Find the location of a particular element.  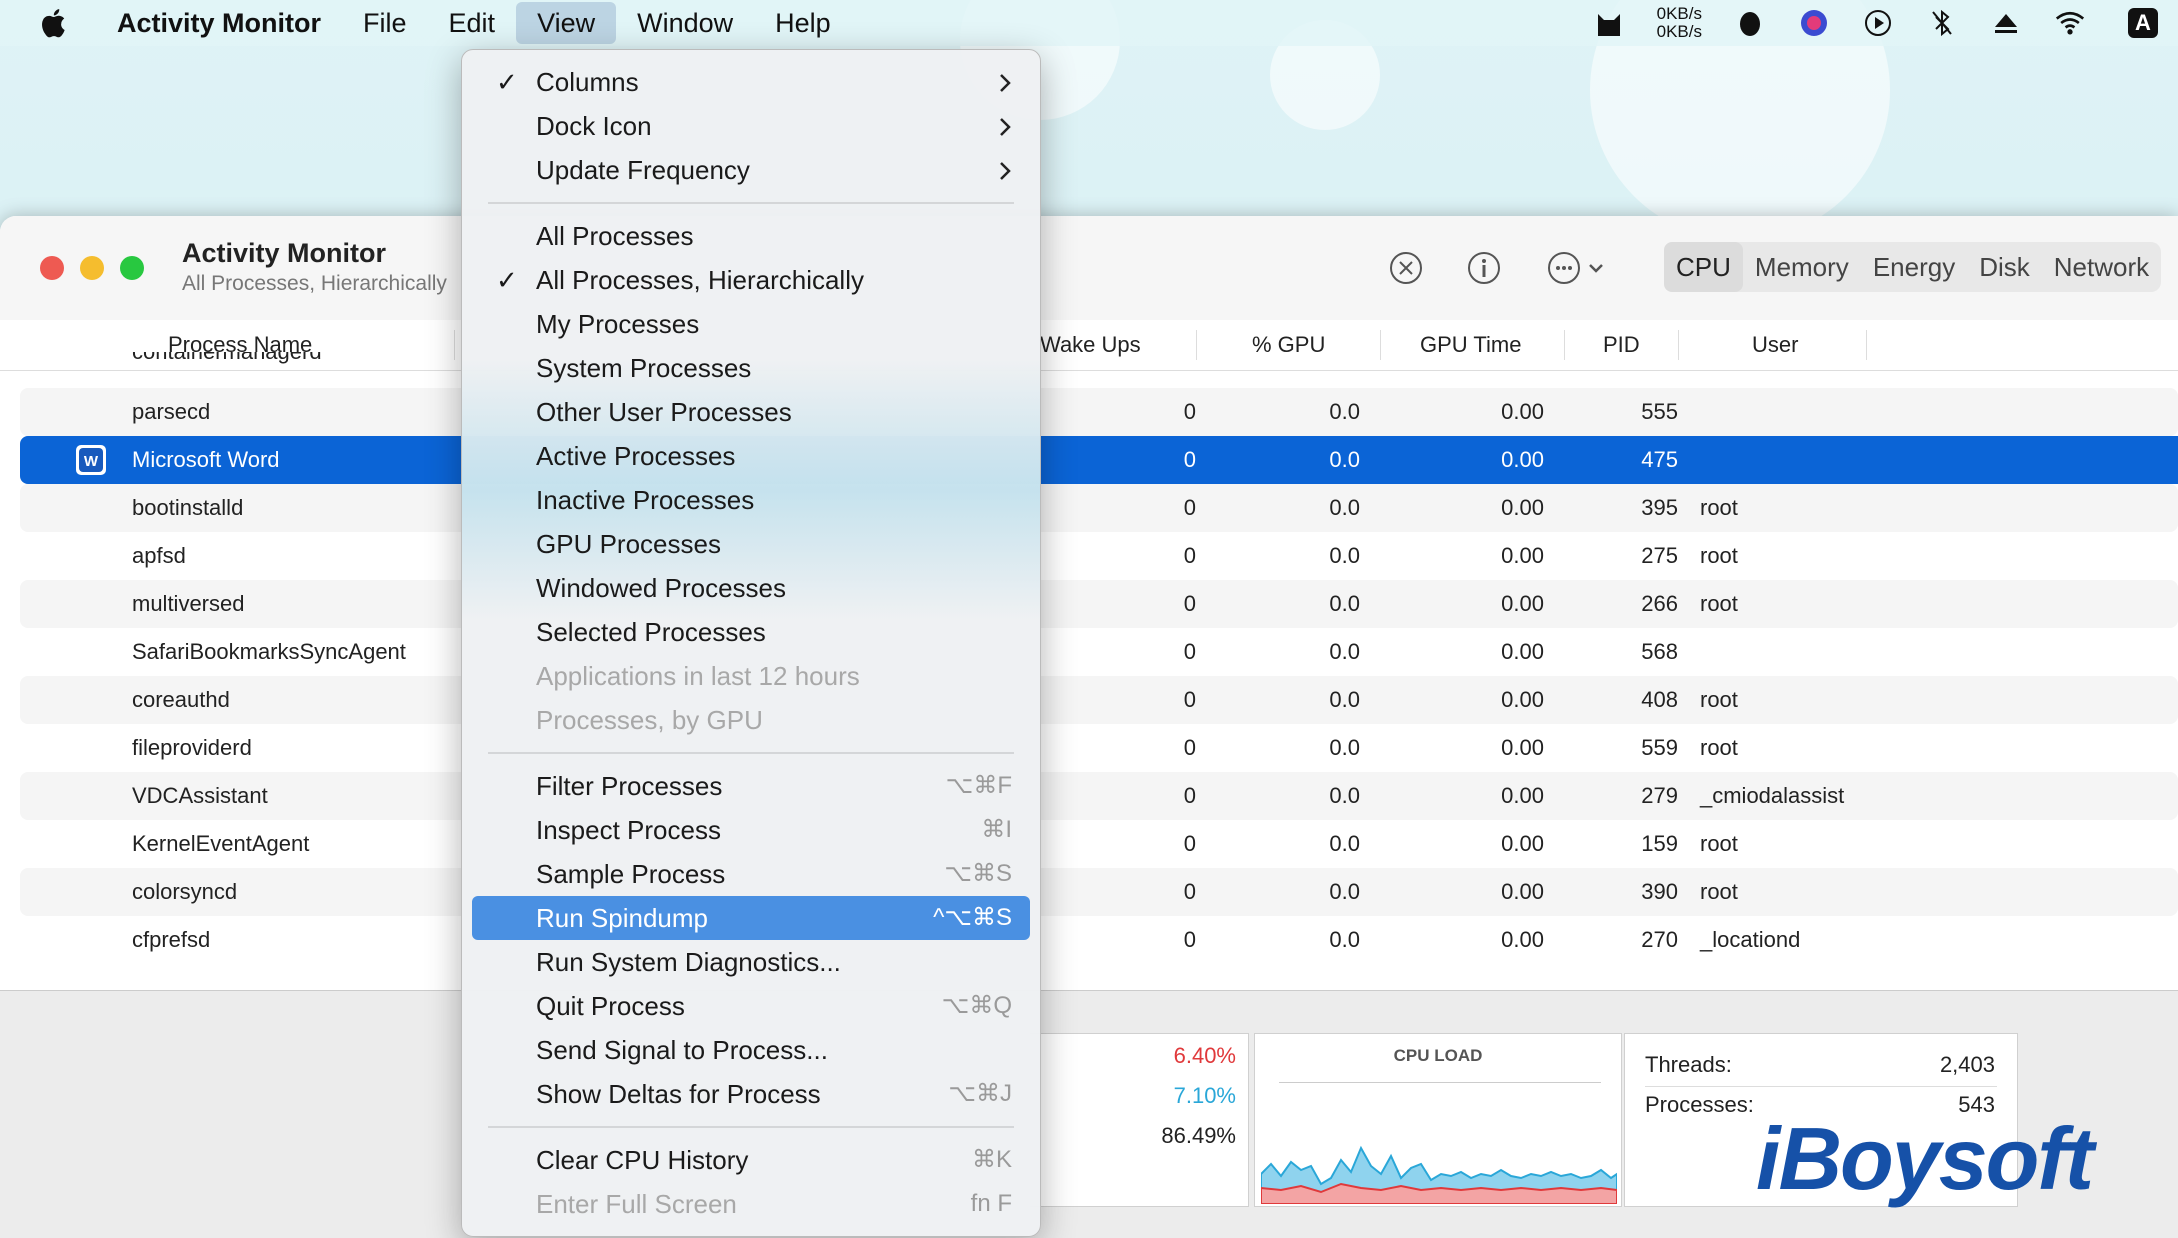

menu-file: File is located at coordinates (385, 23).